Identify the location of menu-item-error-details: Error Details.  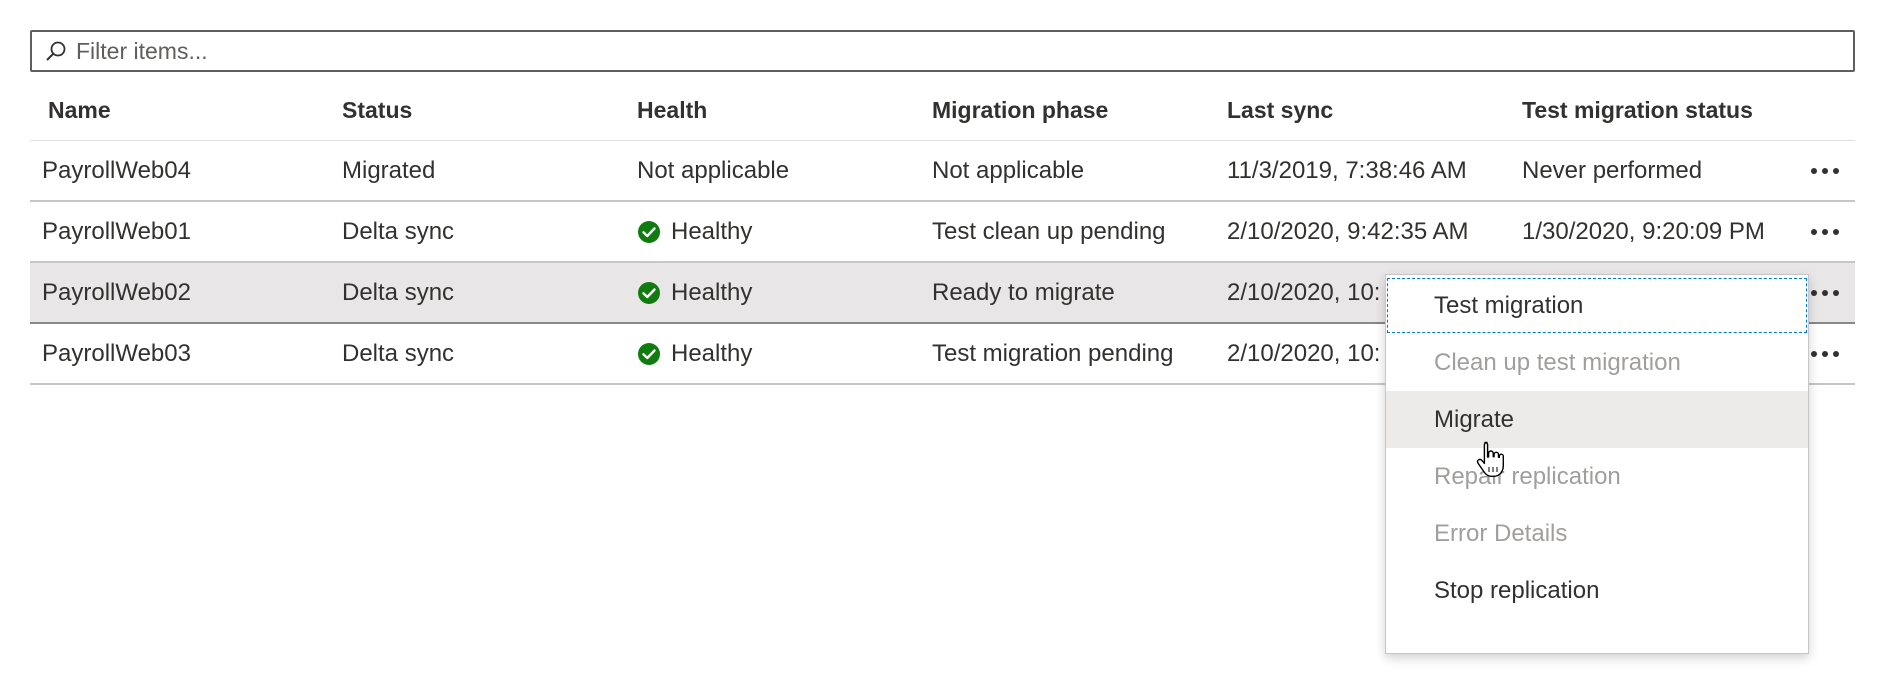
(1501, 533).